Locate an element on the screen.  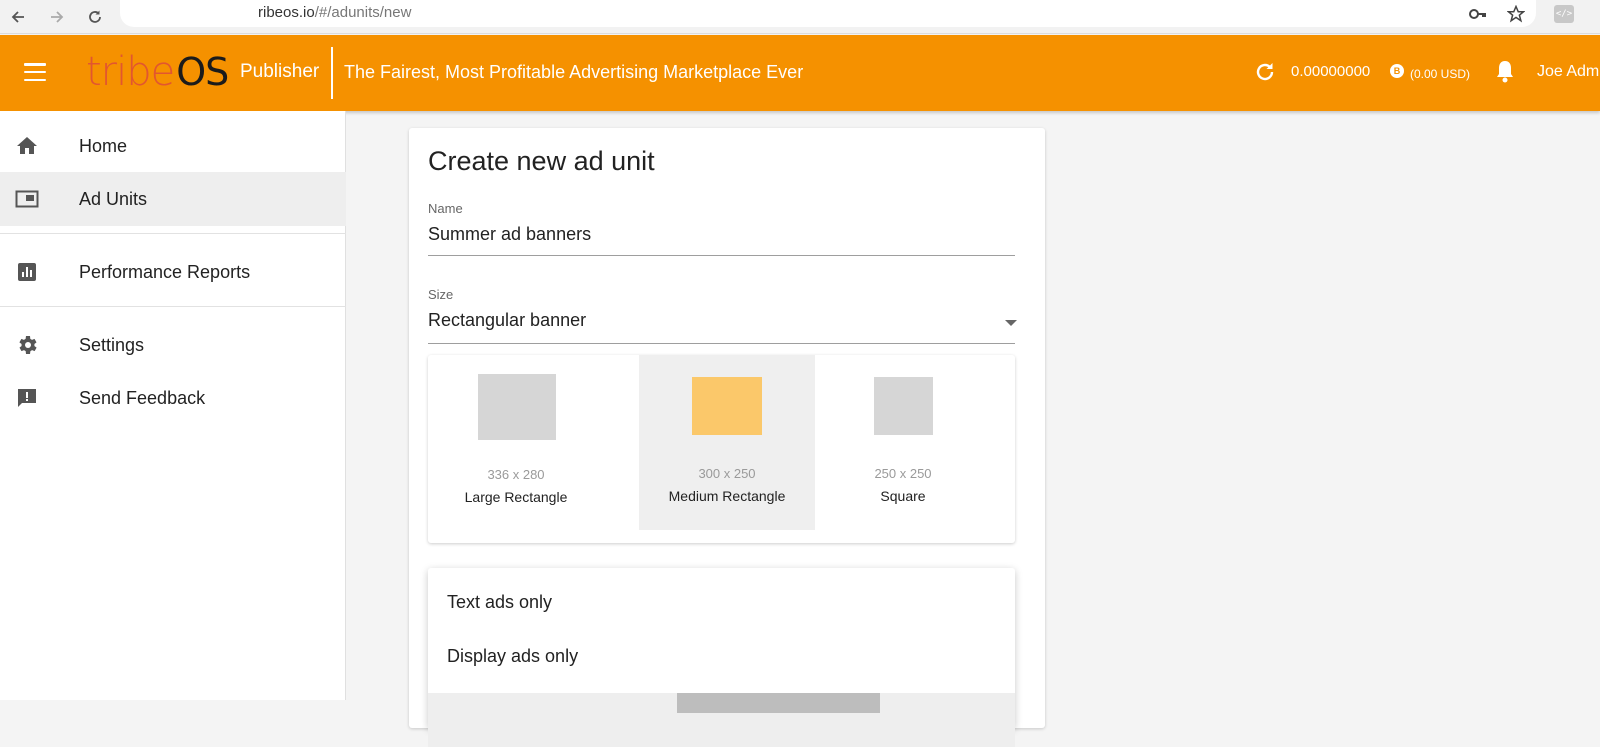
size-dimensions: 300 x 250 is located at coordinates (727, 473).